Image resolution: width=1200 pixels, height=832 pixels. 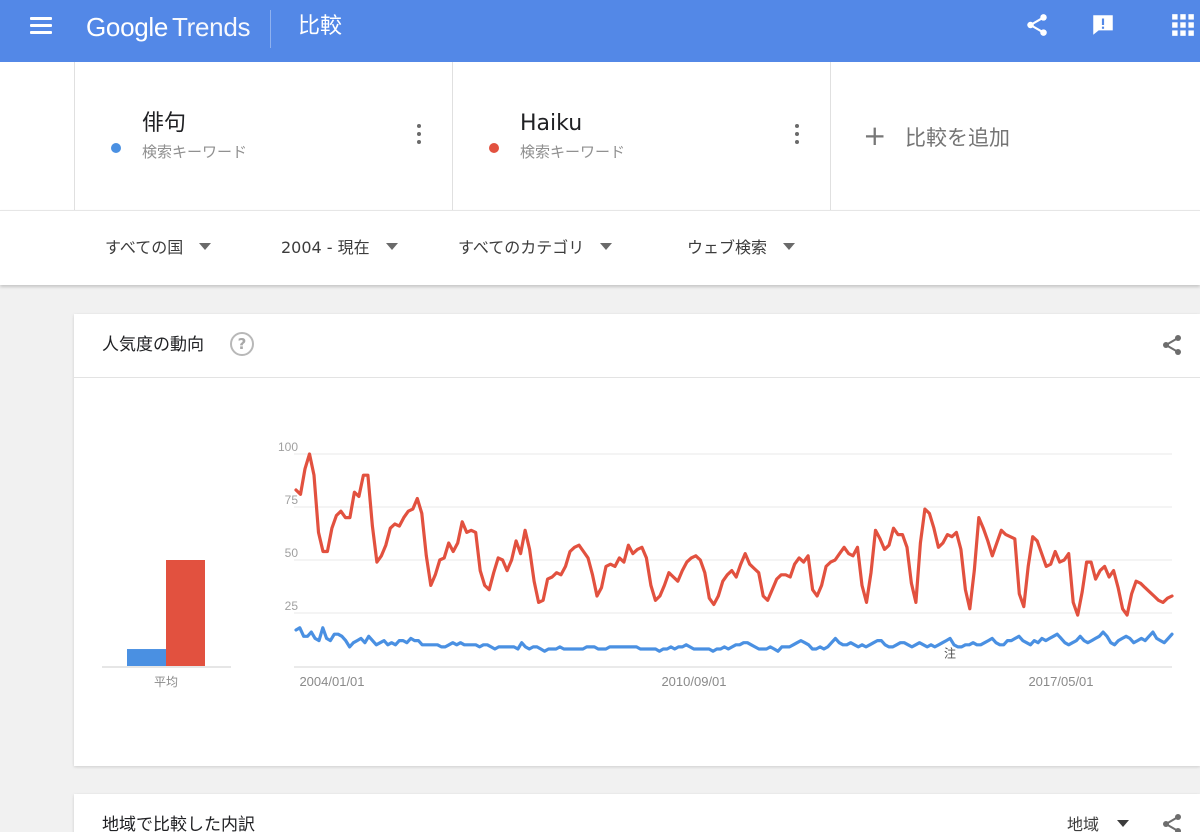 What do you see at coordinates (741, 248) in the screenshot?
I see `search-property-filter: ウェブ検索` at bounding box center [741, 248].